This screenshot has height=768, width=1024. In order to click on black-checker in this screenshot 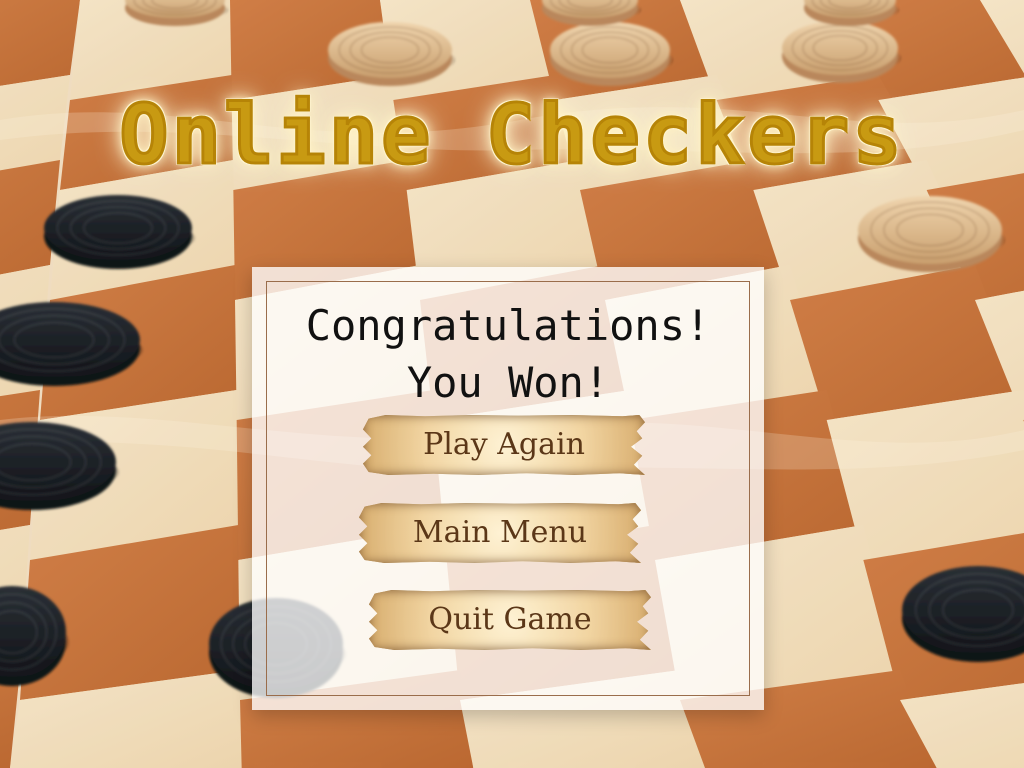, I will do `click(119, 232)`.